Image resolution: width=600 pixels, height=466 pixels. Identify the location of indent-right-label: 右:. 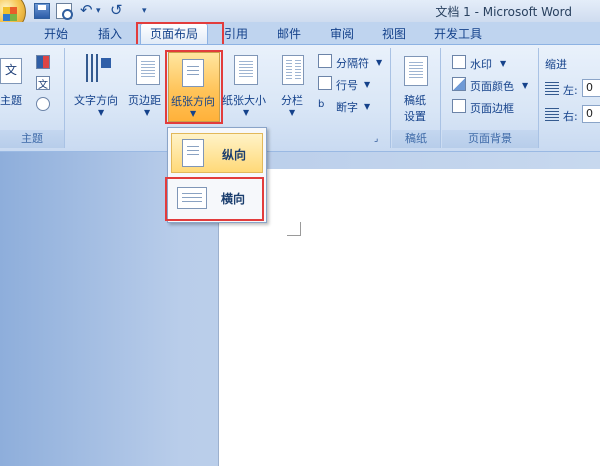
(570, 116).